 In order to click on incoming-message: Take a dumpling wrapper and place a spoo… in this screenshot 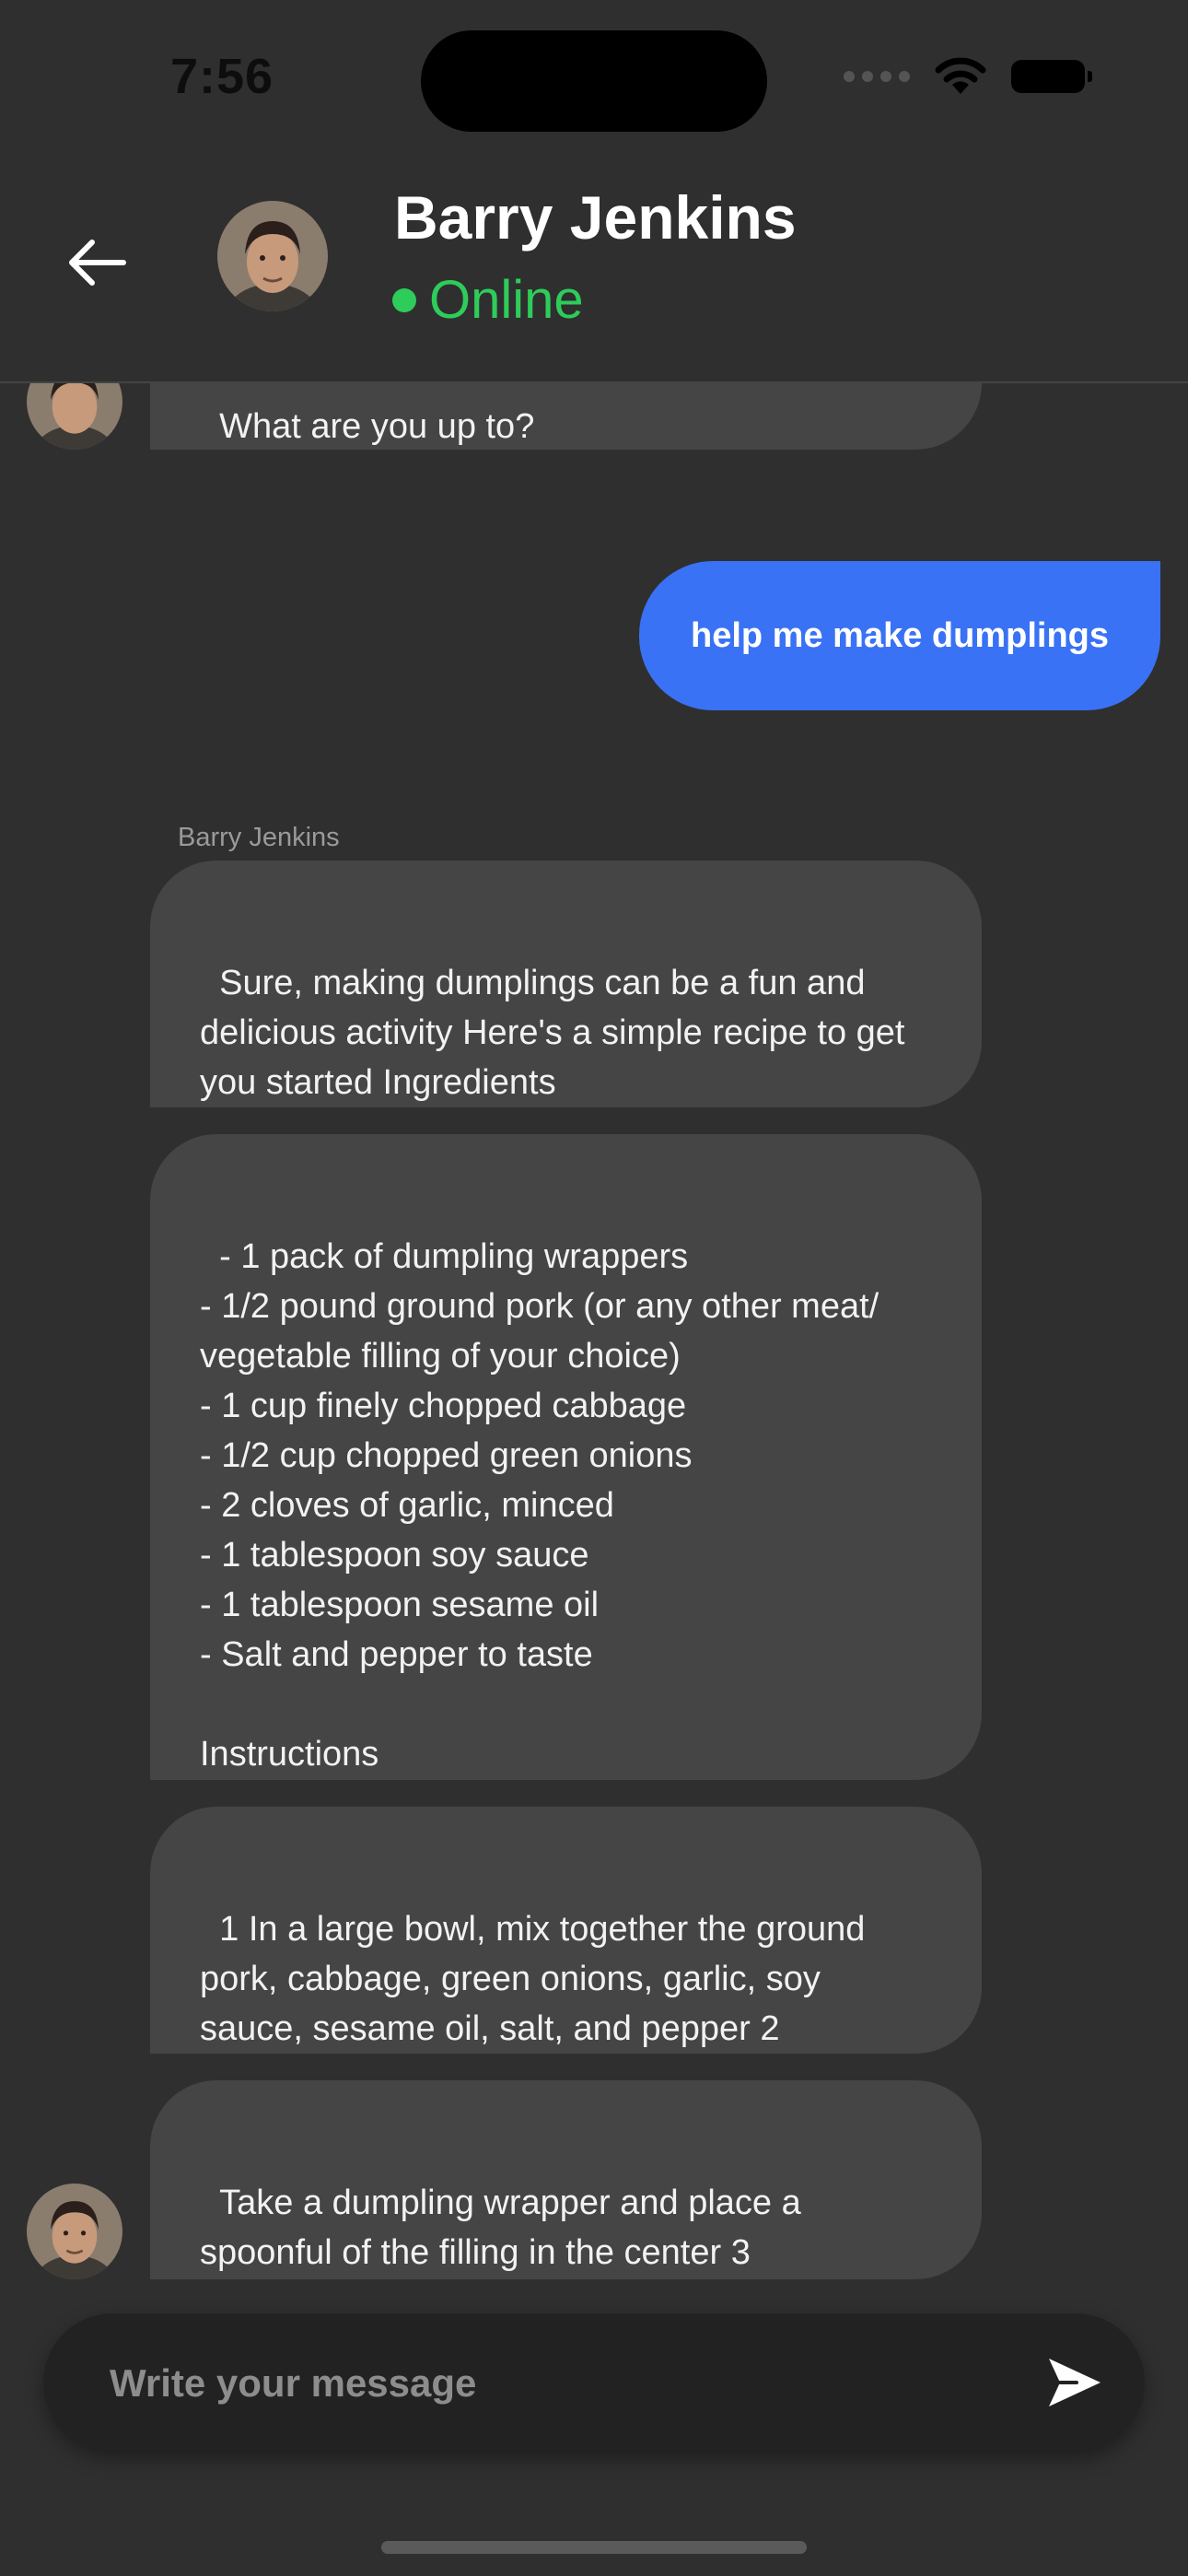, I will do `click(566, 2179)`.